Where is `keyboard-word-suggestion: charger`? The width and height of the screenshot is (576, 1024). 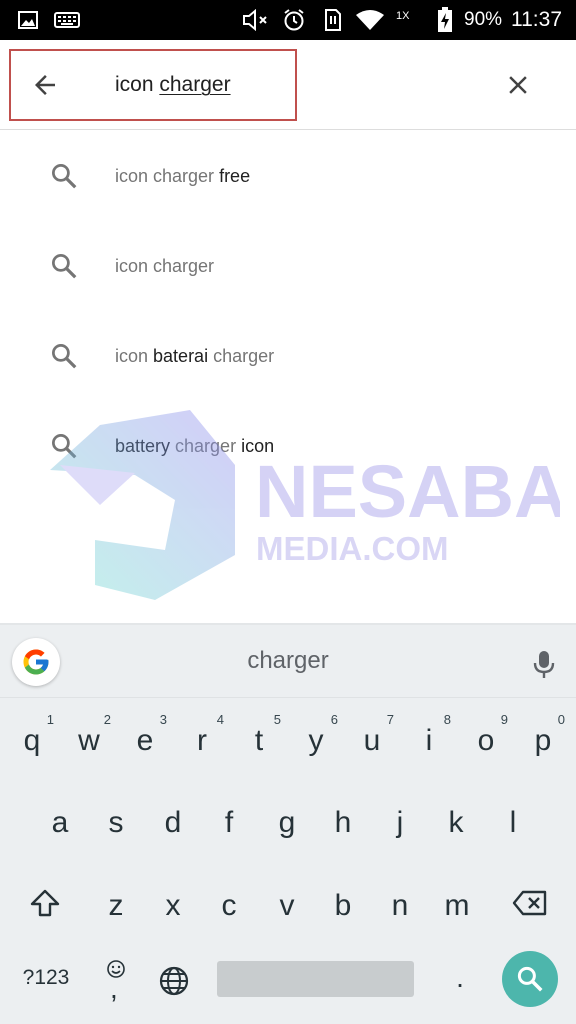
keyboard-word-suggestion: charger is located at coordinates (288, 661).